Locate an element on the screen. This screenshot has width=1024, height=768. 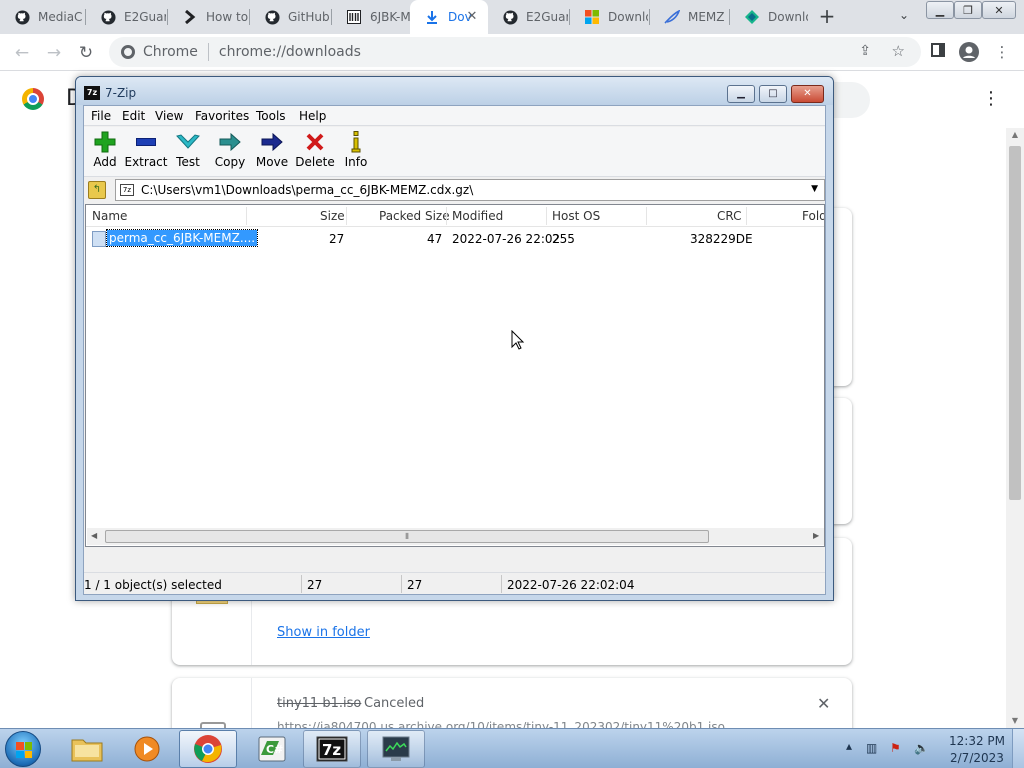
remove-download-button: ✕ is located at coordinates (823, 703).